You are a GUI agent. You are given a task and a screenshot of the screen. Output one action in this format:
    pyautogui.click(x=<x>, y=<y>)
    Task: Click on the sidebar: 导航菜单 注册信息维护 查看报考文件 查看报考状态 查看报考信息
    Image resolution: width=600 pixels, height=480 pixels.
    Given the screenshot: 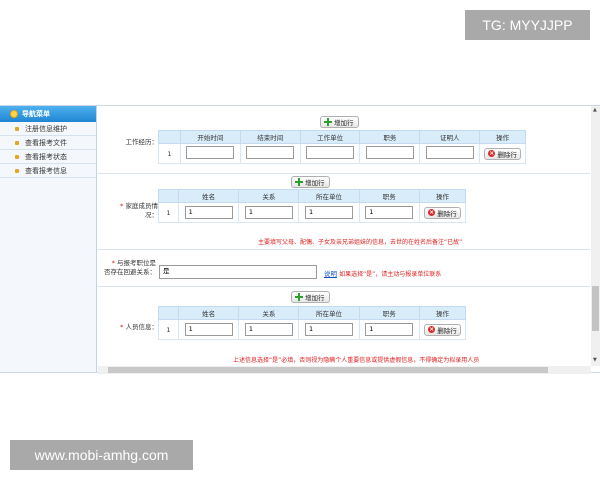 What is the action you would take?
    pyautogui.click(x=48, y=239)
    